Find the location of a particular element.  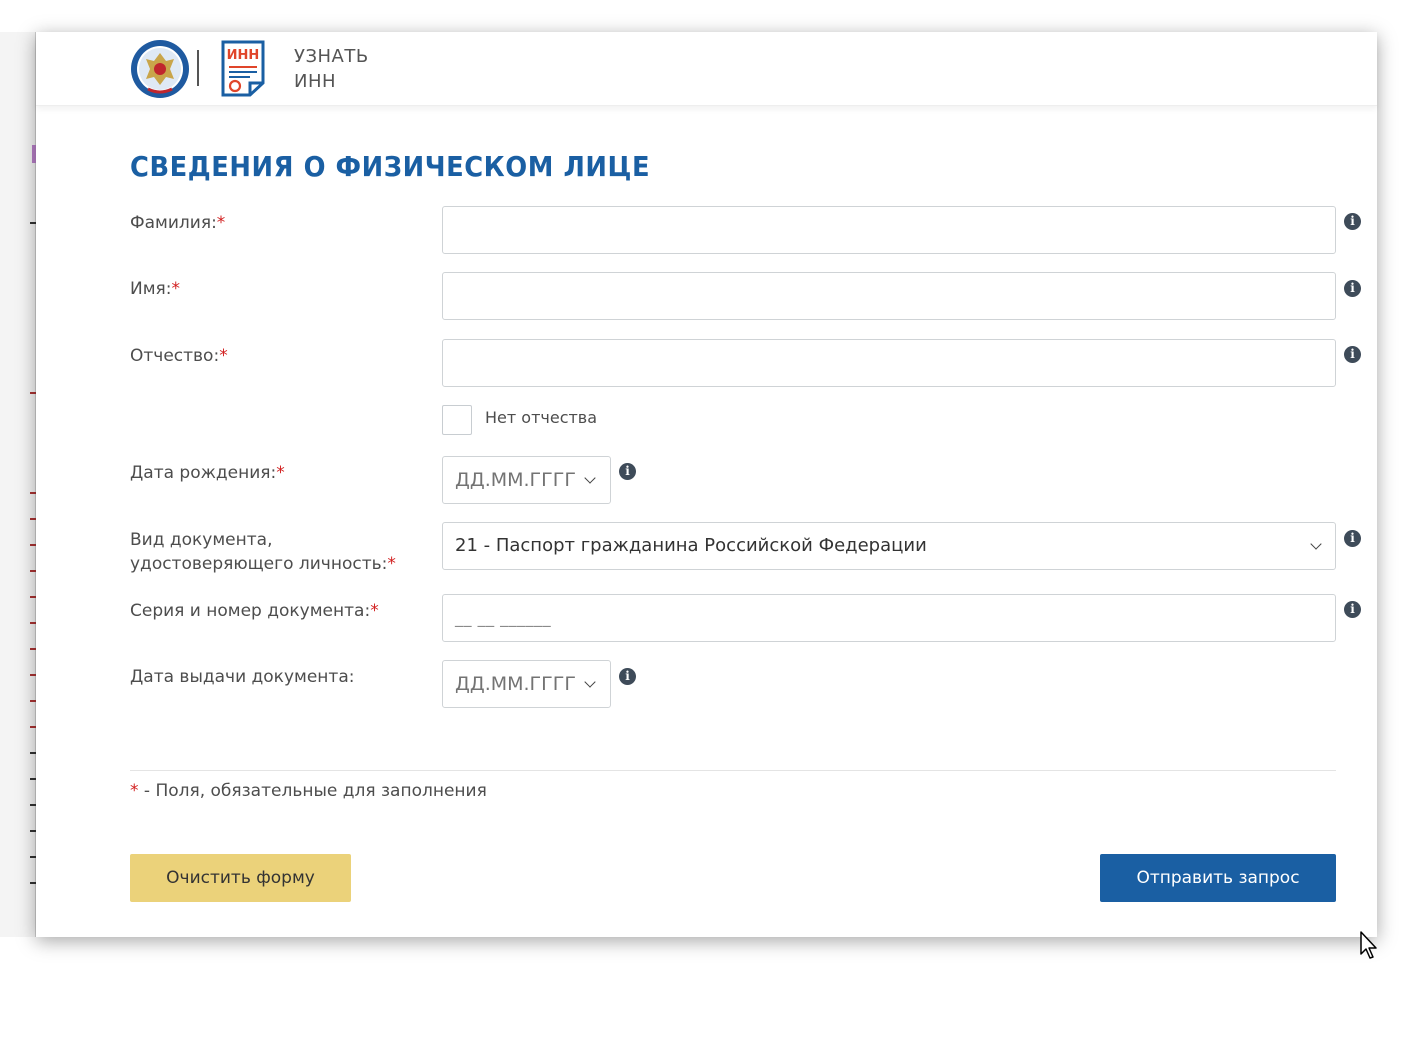

surname-field is located at coordinates (889, 230).